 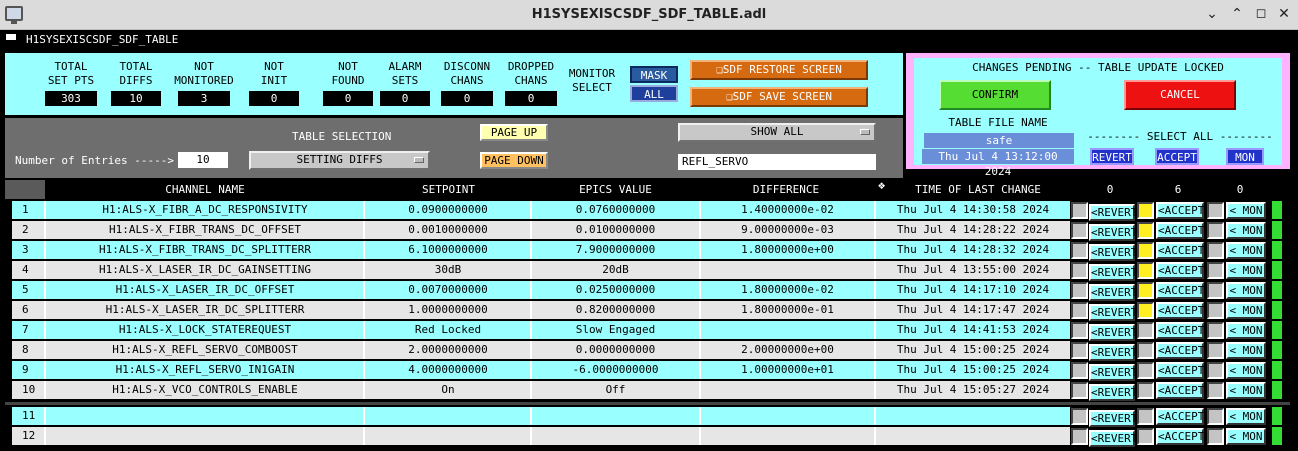 I want to click on mon-all-button: MON, so click(x=1245, y=156).